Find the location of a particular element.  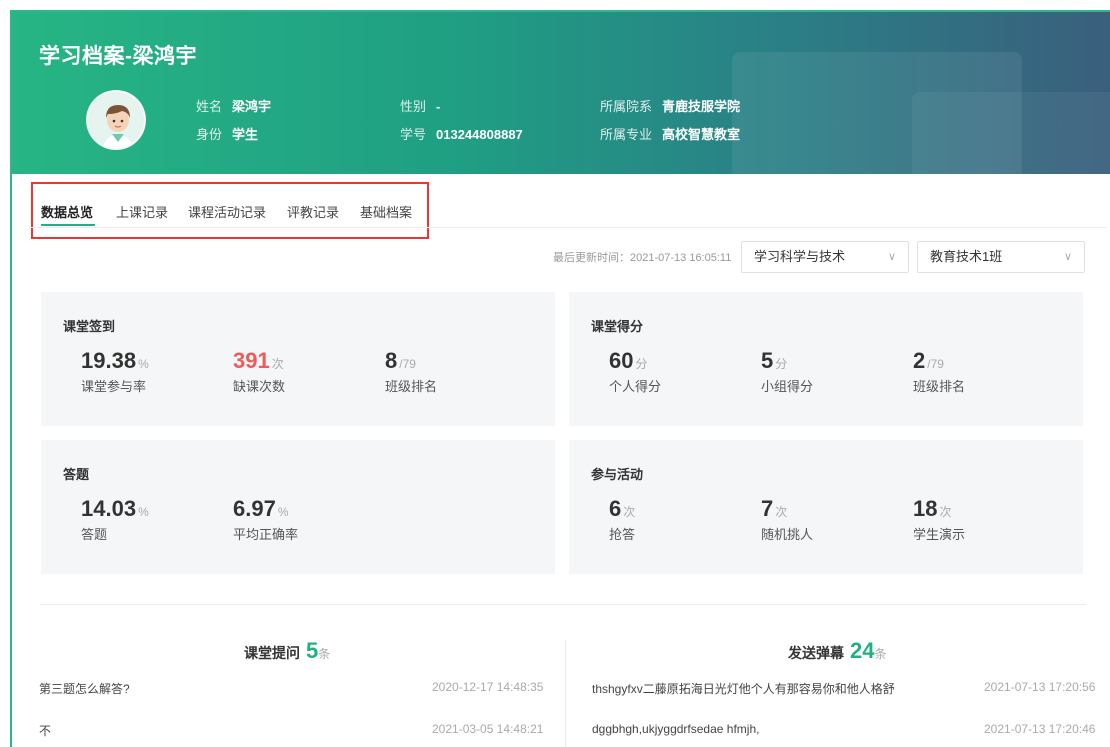

page-title: 学习档案-梁鸿宇 is located at coordinates (118, 56).